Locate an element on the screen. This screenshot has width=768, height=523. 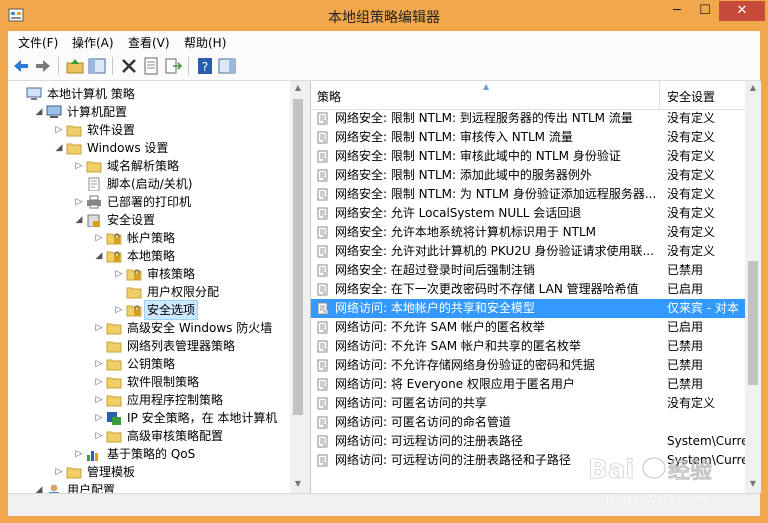
tree-item: ▷ 高级安全 Windows 防火墙 is located at coordinates (148, 328).